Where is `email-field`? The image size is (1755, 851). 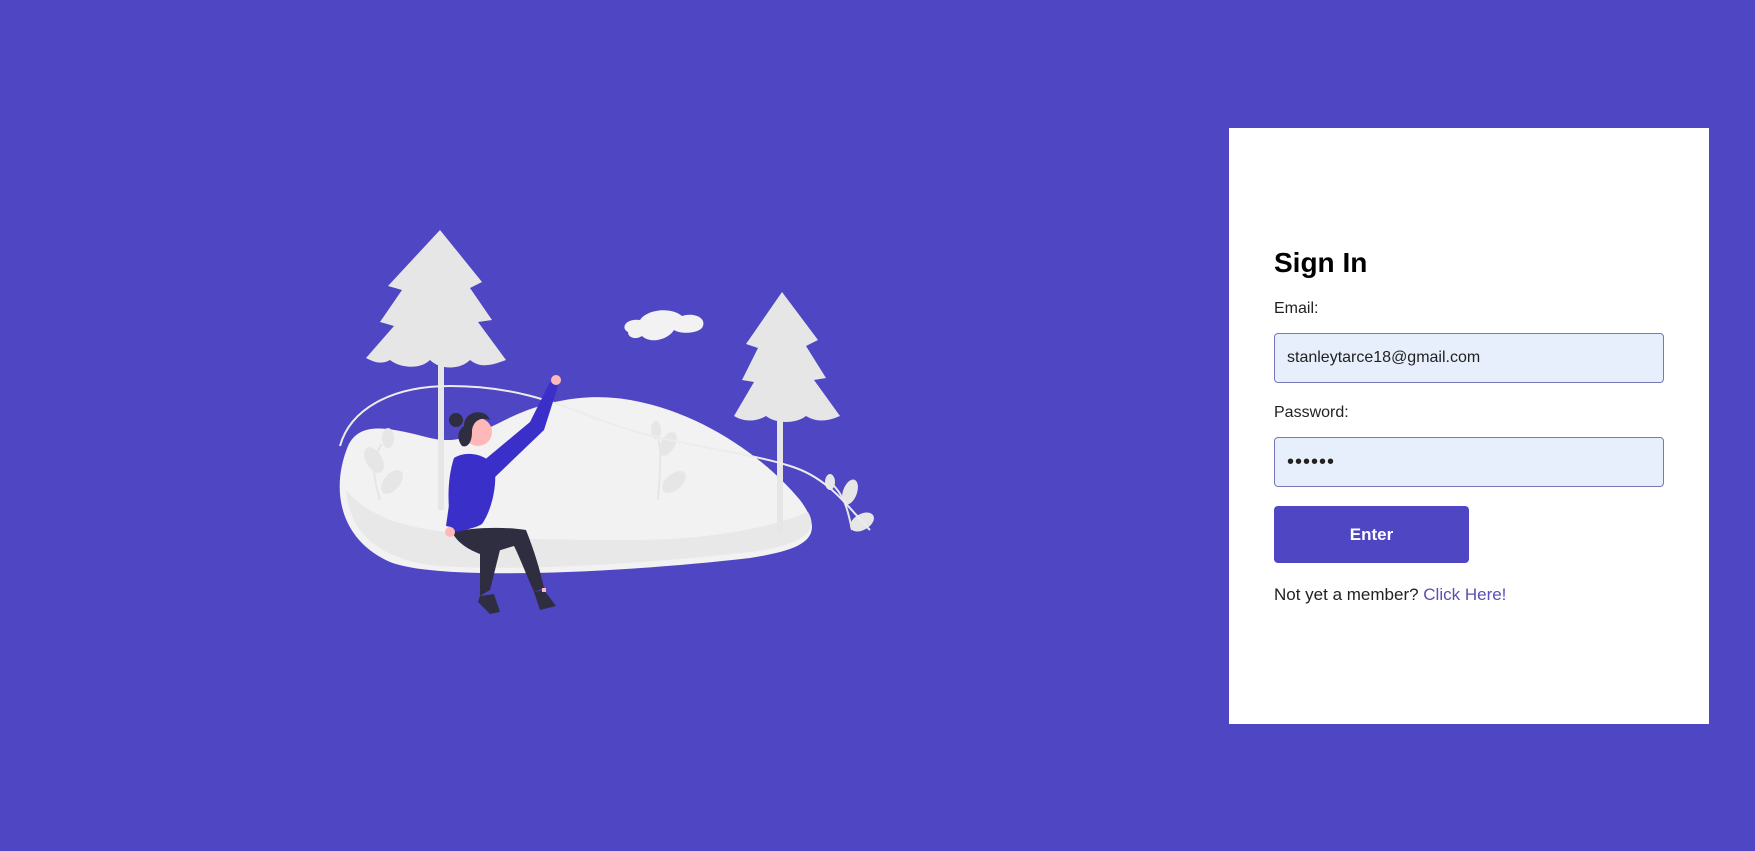
email-field is located at coordinates (1469, 358).